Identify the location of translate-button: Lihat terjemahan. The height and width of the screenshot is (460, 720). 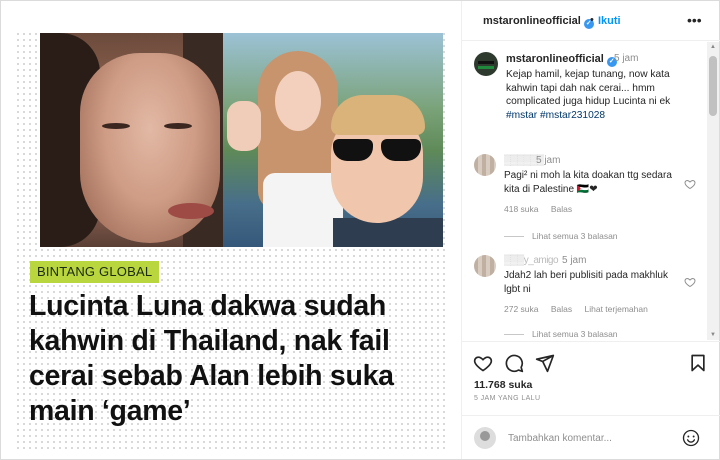
(616, 309).